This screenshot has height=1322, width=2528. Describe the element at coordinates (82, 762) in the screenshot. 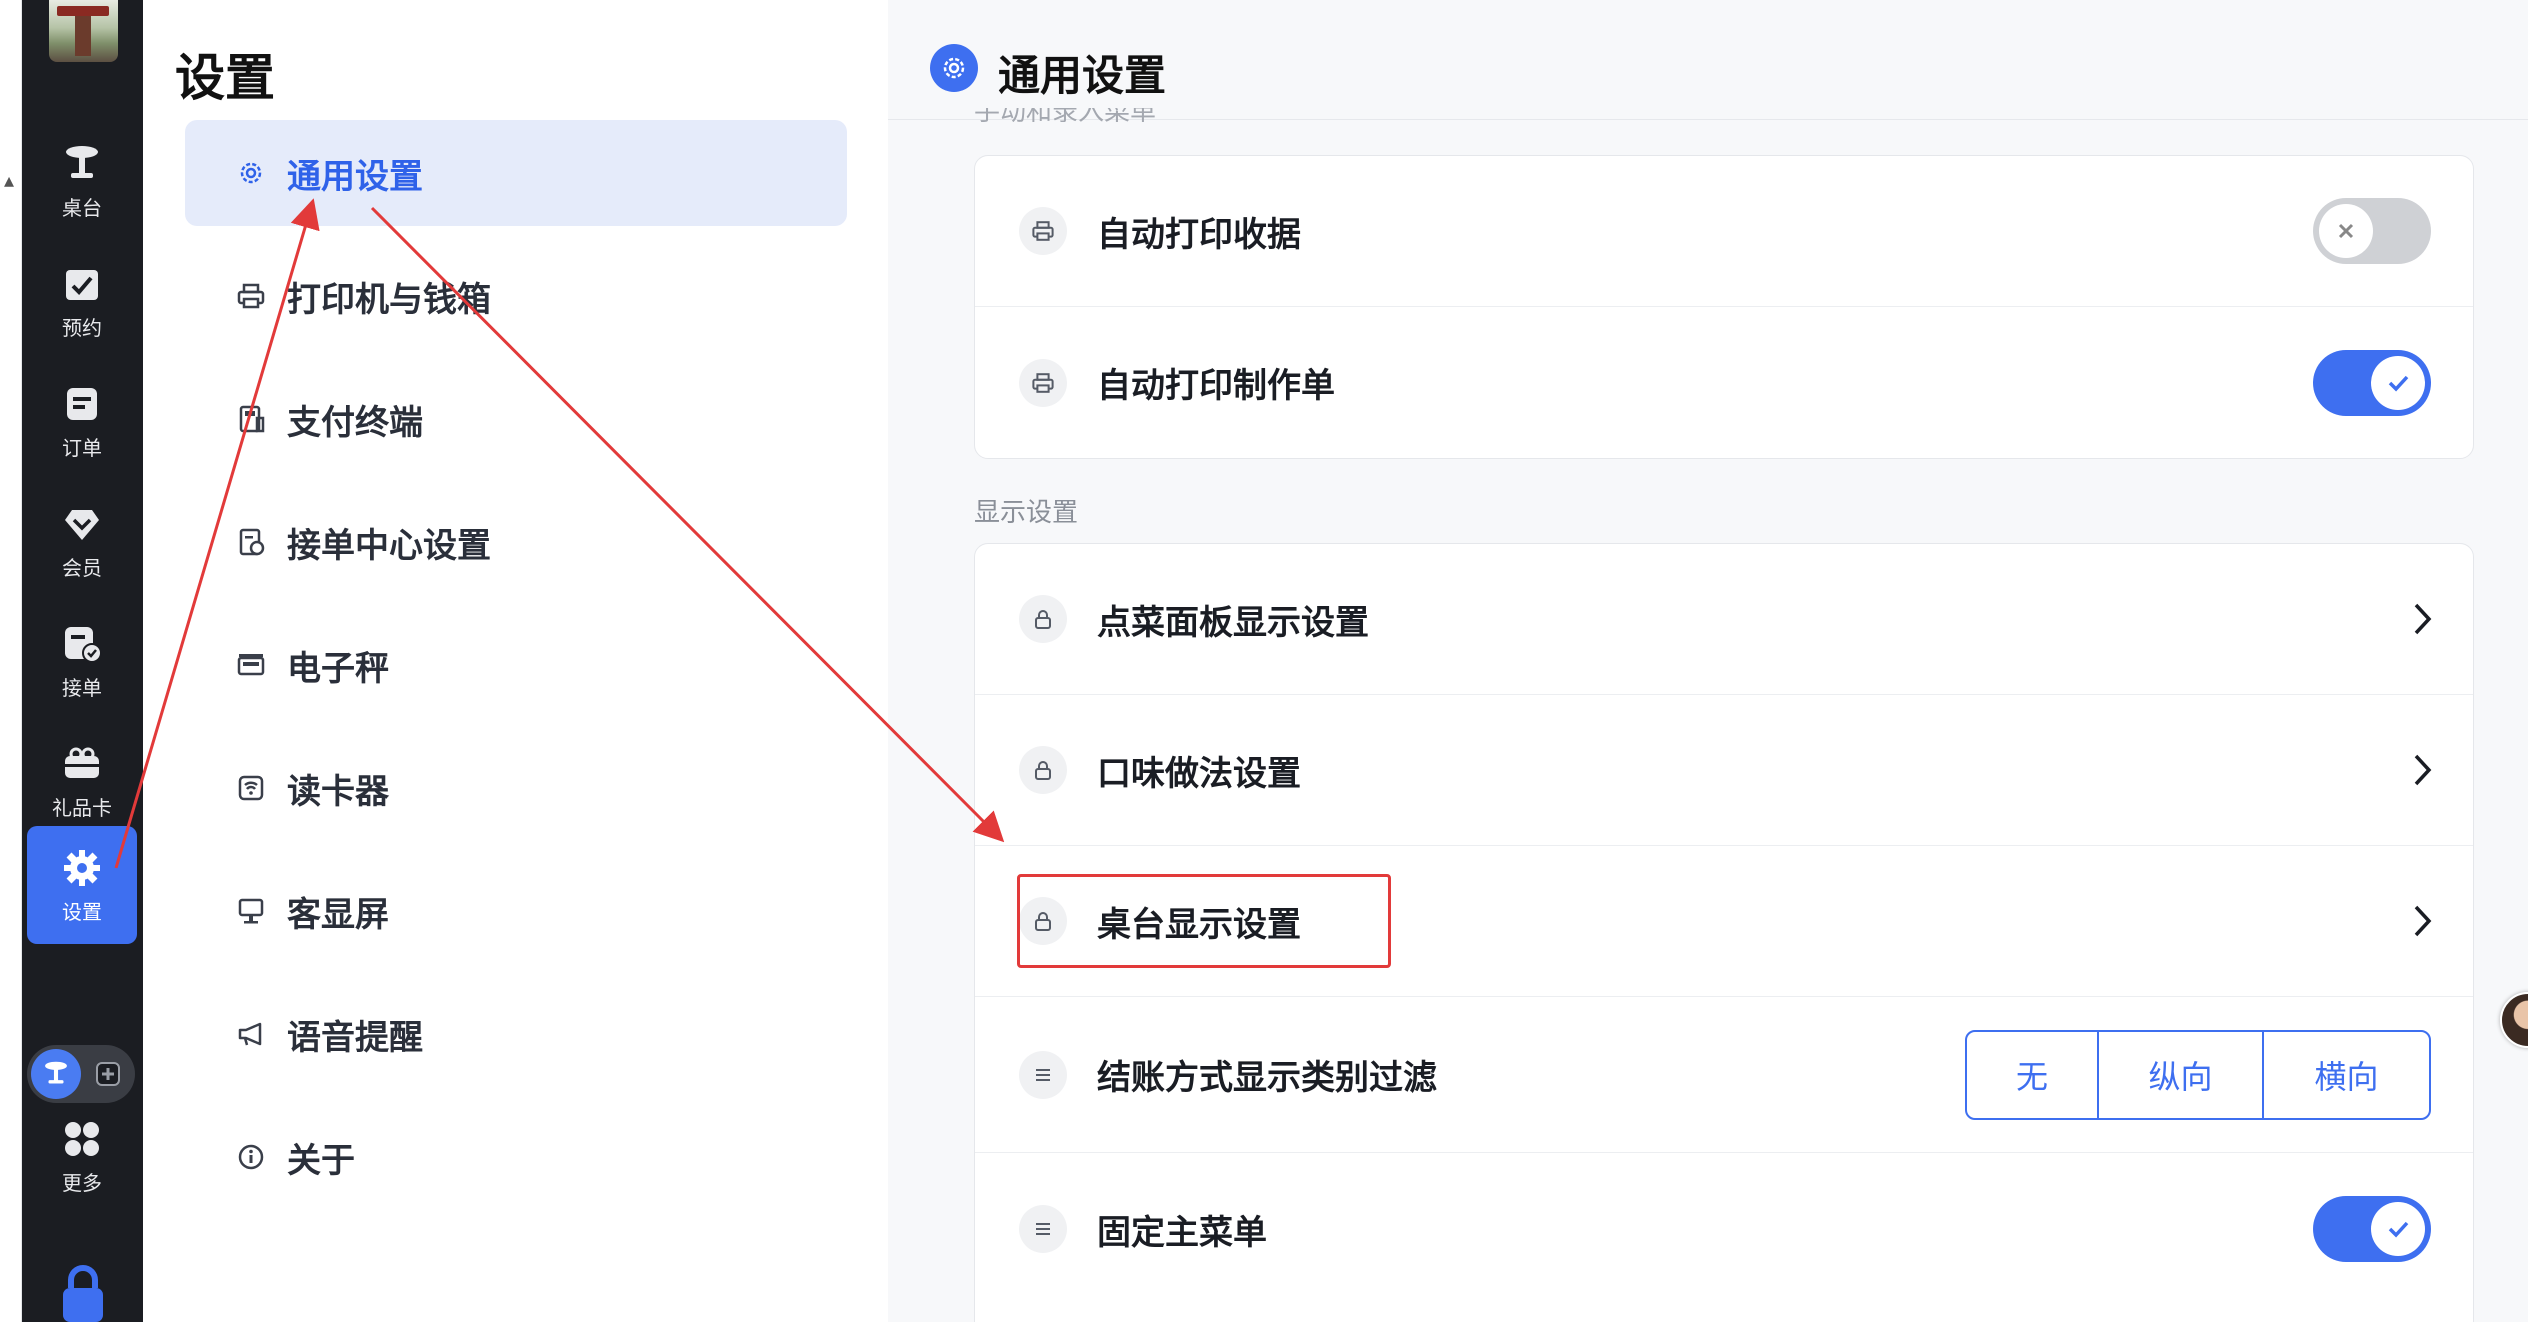

I see `gift-card-icon` at that location.